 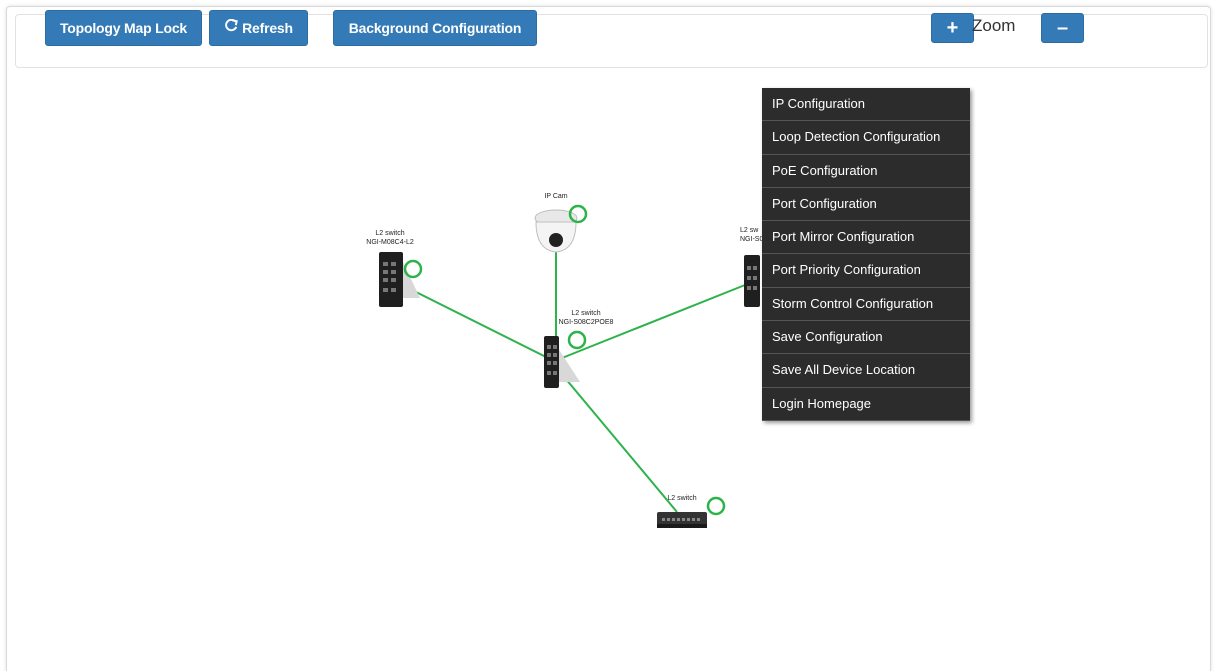 I want to click on link-bottom-switch, so click(x=618, y=442).